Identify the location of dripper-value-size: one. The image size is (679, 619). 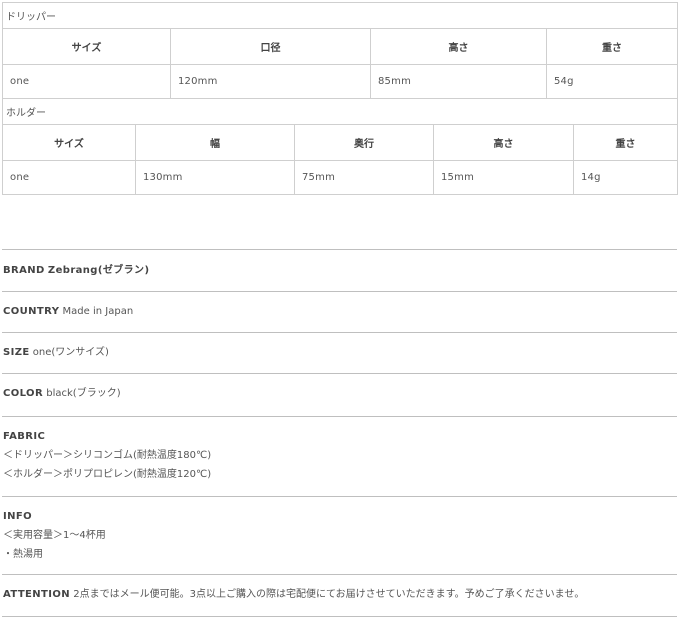
(86, 81).